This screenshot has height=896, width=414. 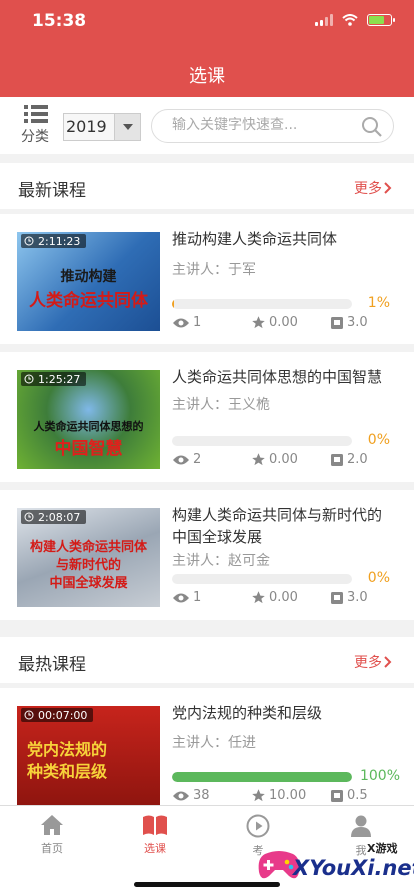 What do you see at coordinates (207, 186) in the screenshot?
I see `latest-section-header: 最新课程 更多` at bounding box center [207, 186].